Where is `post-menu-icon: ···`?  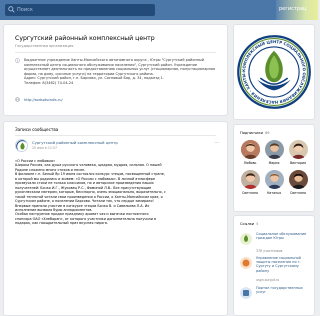 post-menu-icon: ··· is located at coordinates (216, 143).